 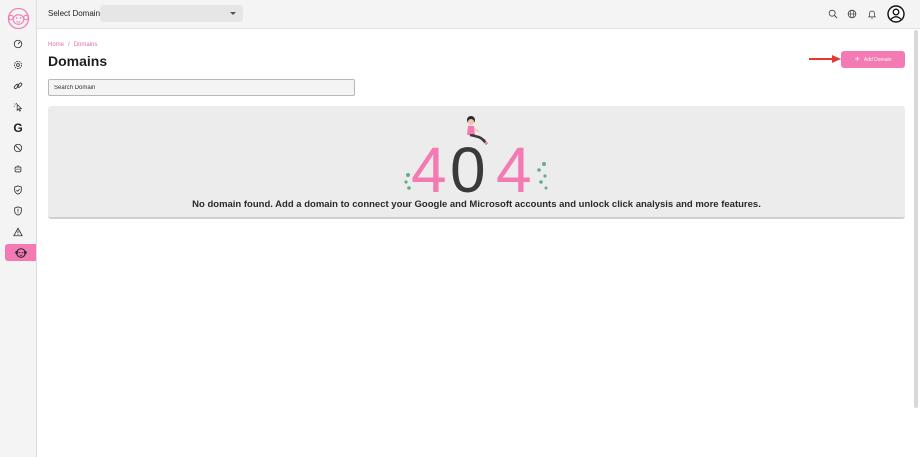 I want to click on 404-illustration: 4 0 4, so click(x=476, y=155).